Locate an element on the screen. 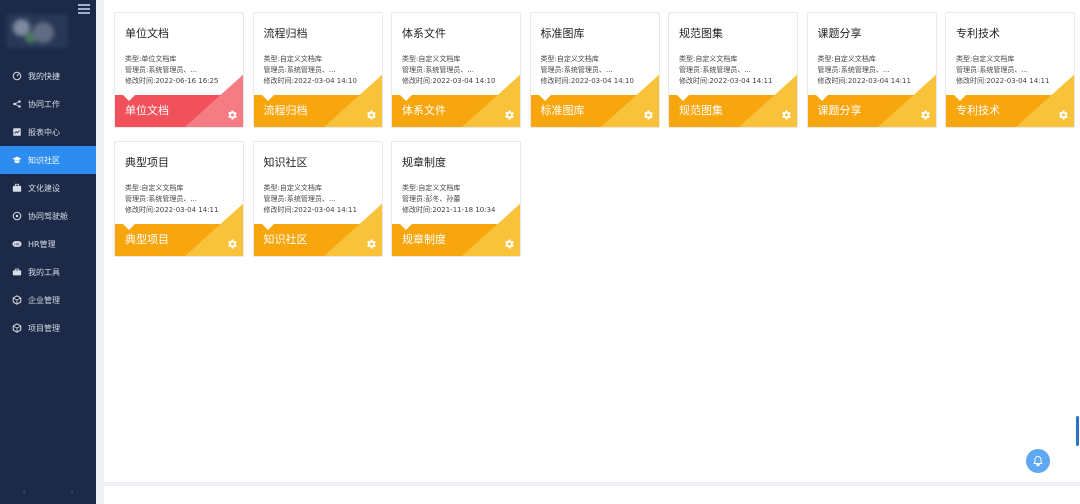 The image size is (1080, 504). card-footer-label: 规章制度 is located at coordinates (424, 239).